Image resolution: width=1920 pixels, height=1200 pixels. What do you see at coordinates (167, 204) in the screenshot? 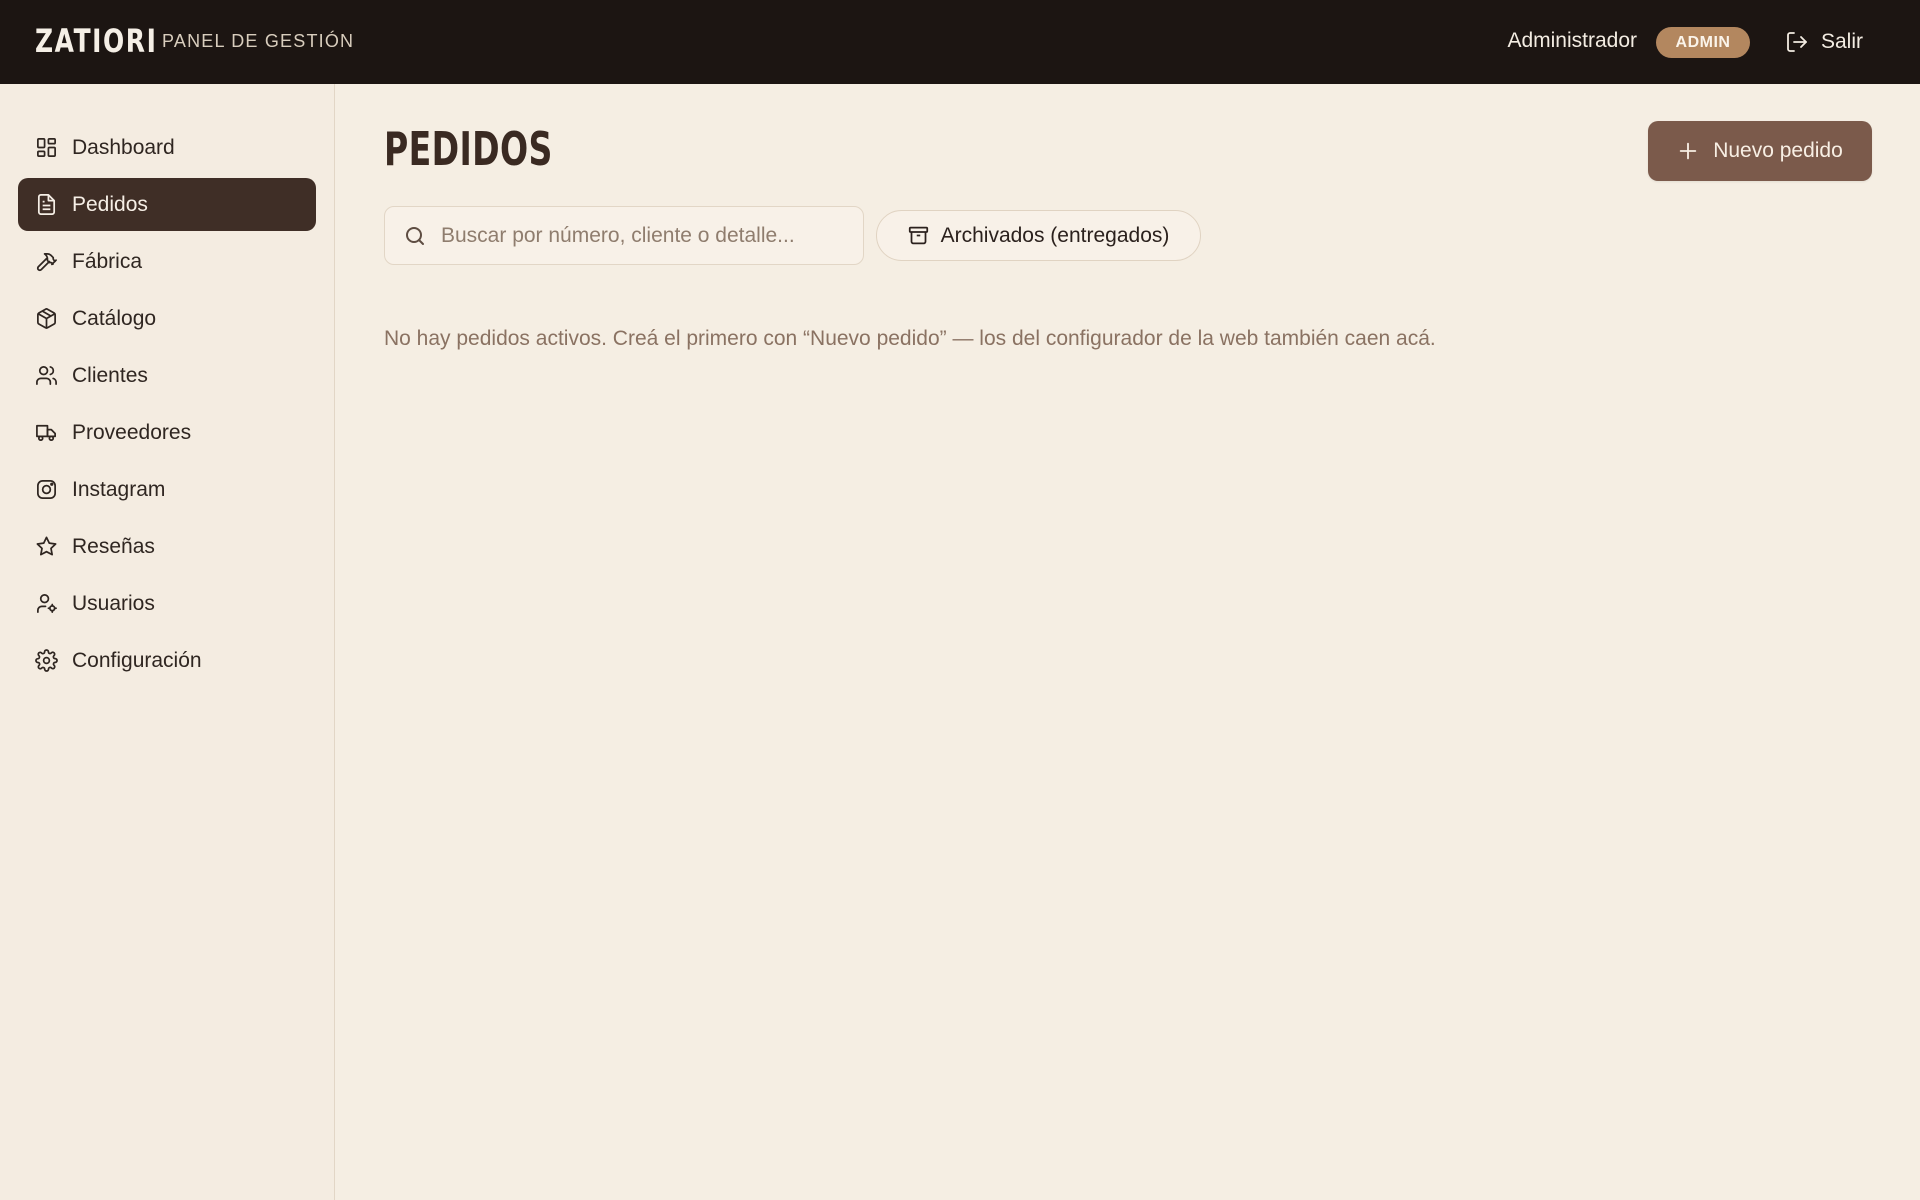
I see `sidebar-item-pedidos: Pedidos` at bounding box center [167, 204].